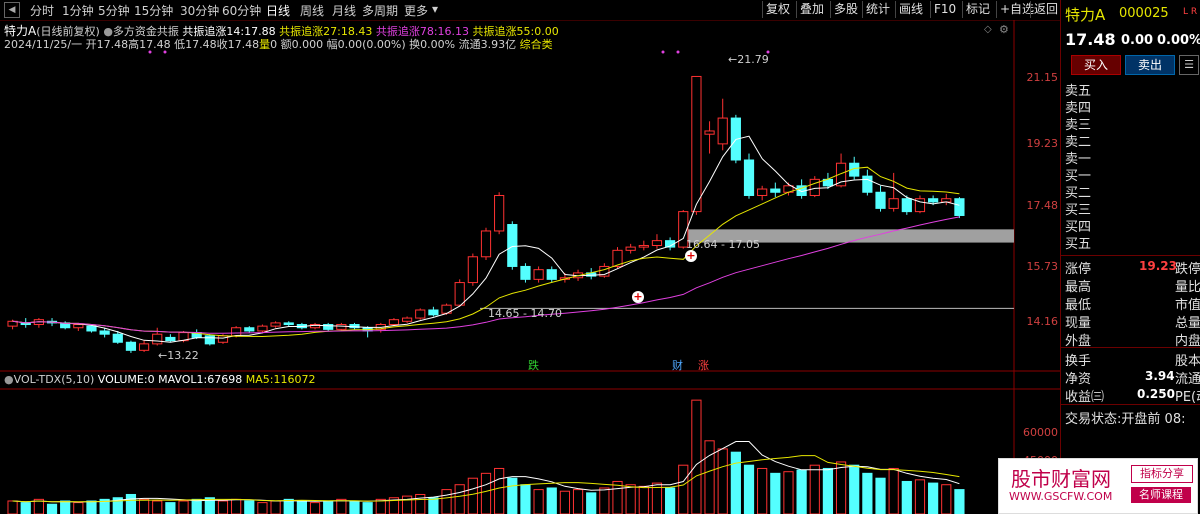  I want to click on tag-cai: 财, so click(677, 365).